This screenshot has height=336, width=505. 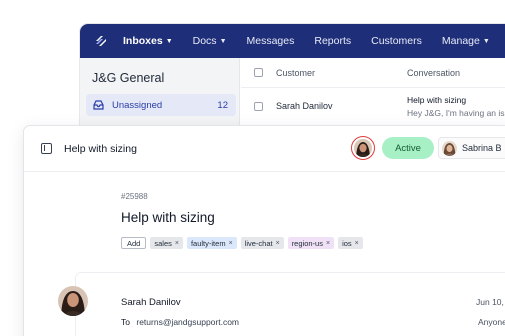 What do you see at coordinates (304, 106) in the screenshot?
I see `row-customer: Sarah Danilov` at bounding box center [304, 106].